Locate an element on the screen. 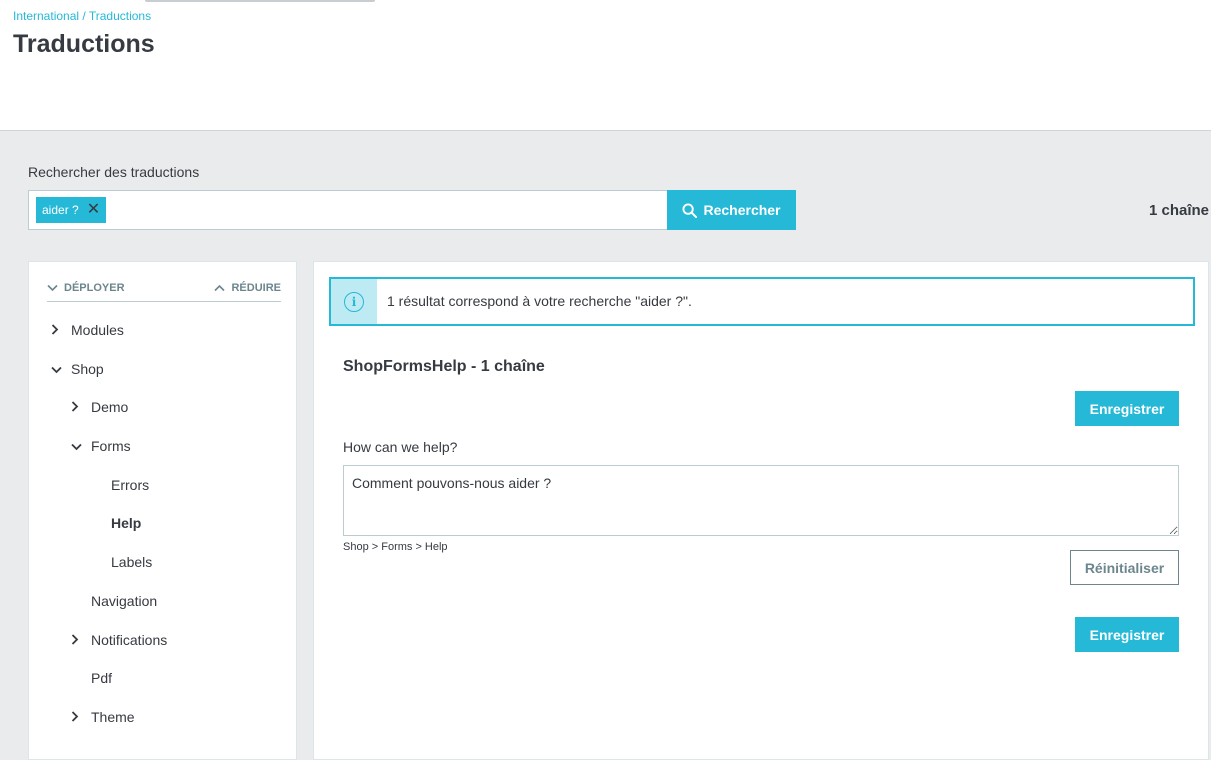 Image resolution: width=1211 pixels, height=760 pixels. breadcrumb-traductions: Traductions is located at coordinates (120, 16).